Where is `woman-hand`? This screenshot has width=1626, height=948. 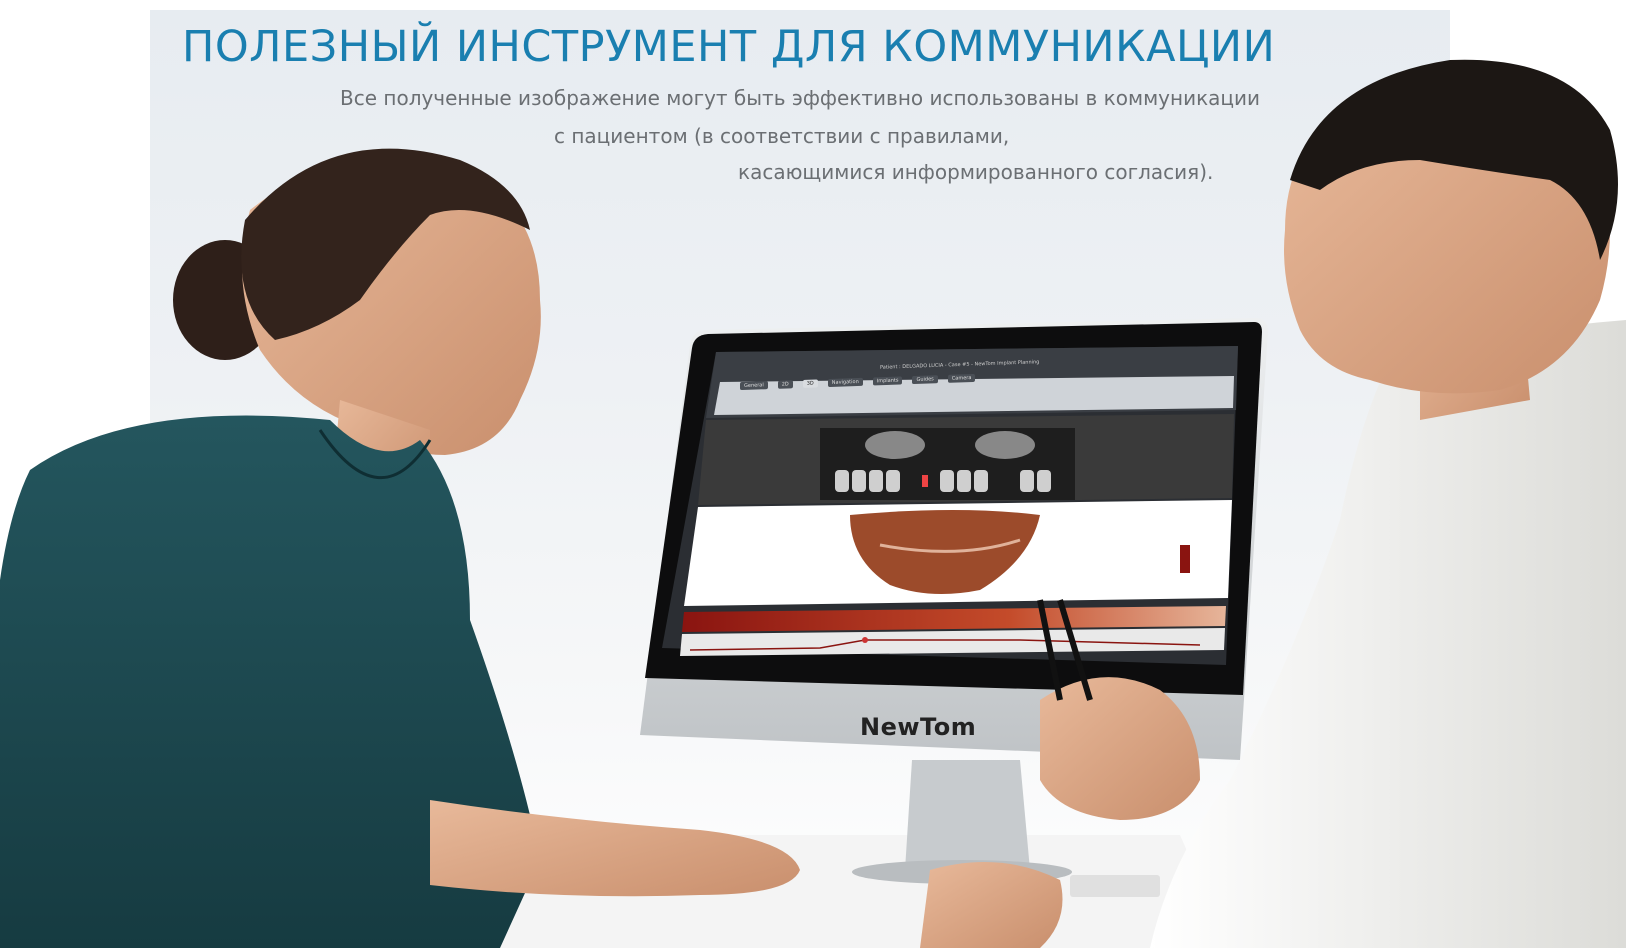 woman-hand is located at coordinates (615, 848).